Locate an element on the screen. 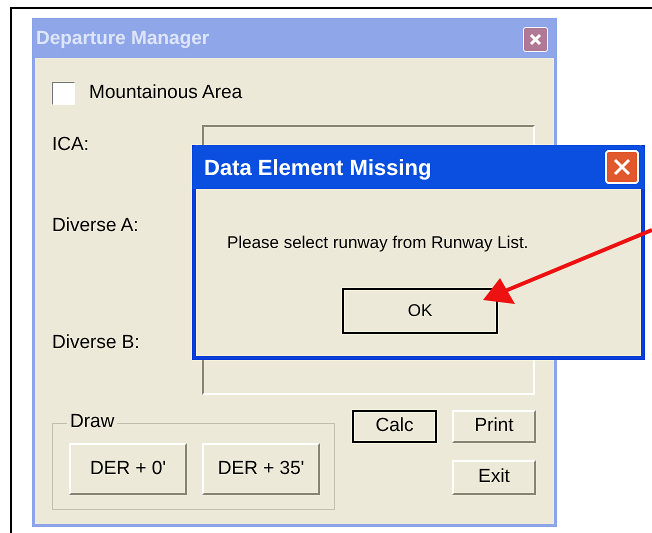 Image resolution: width=652 pixels, height=533 pixels. dialog-title: Data Element Missing is located at coordinates (318, 168).